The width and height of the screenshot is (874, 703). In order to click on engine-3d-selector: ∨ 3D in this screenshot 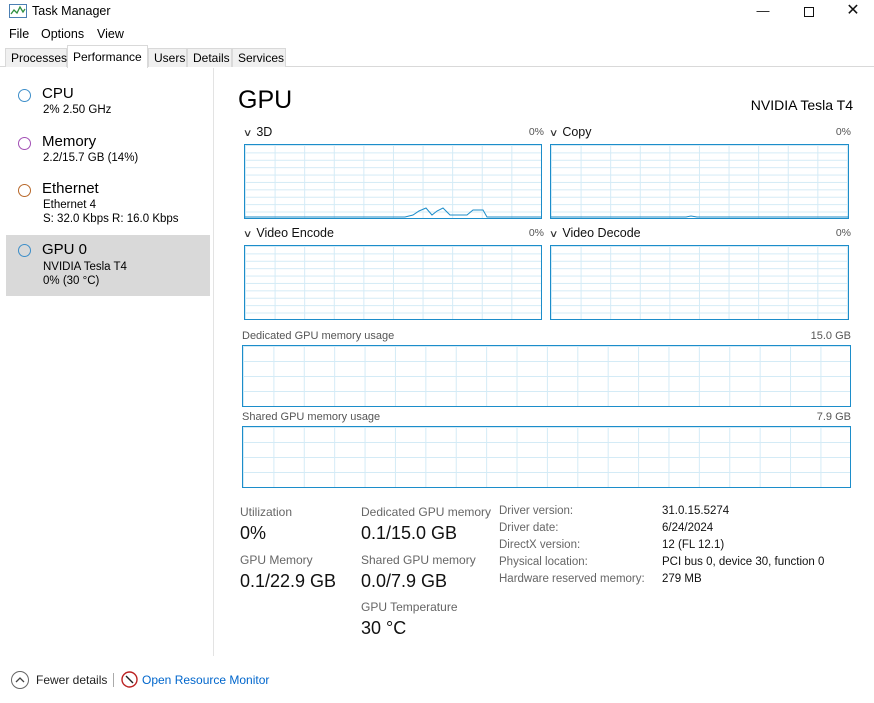, I will do `click(257, 132)`.